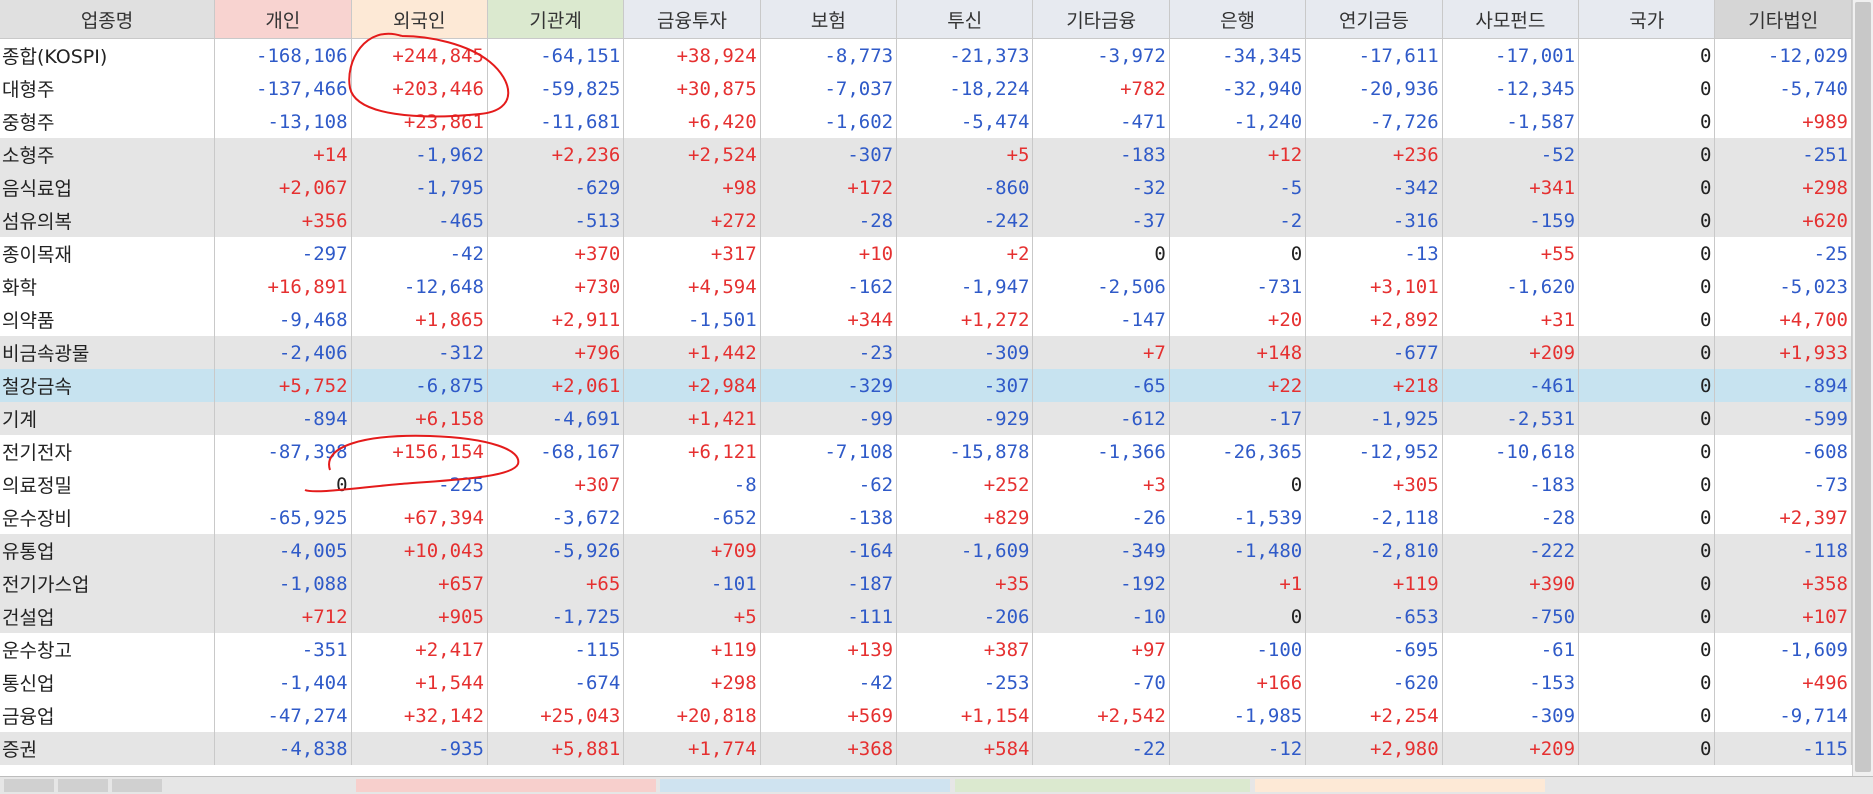 This screenshot has width=1873, height=794. I want to click on value-cell-insurance: -307, so click(829, 154).